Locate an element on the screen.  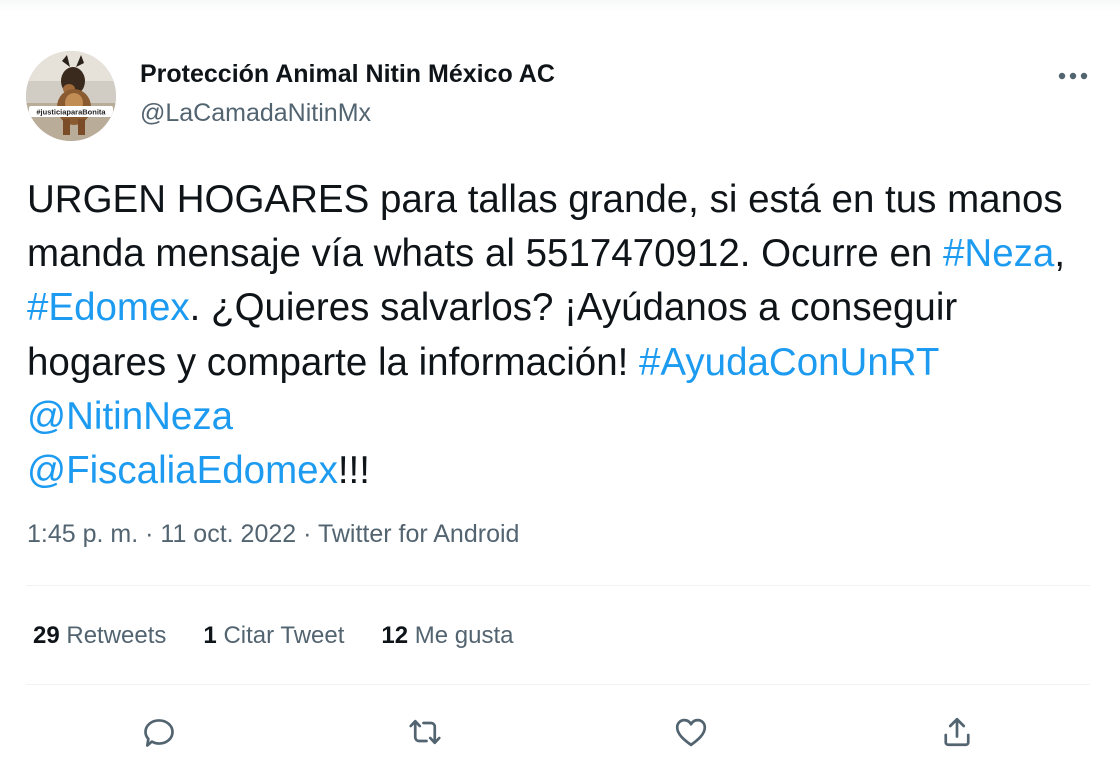
tweet-source-link: Twitter for Android is located at coordinates (418, 534).